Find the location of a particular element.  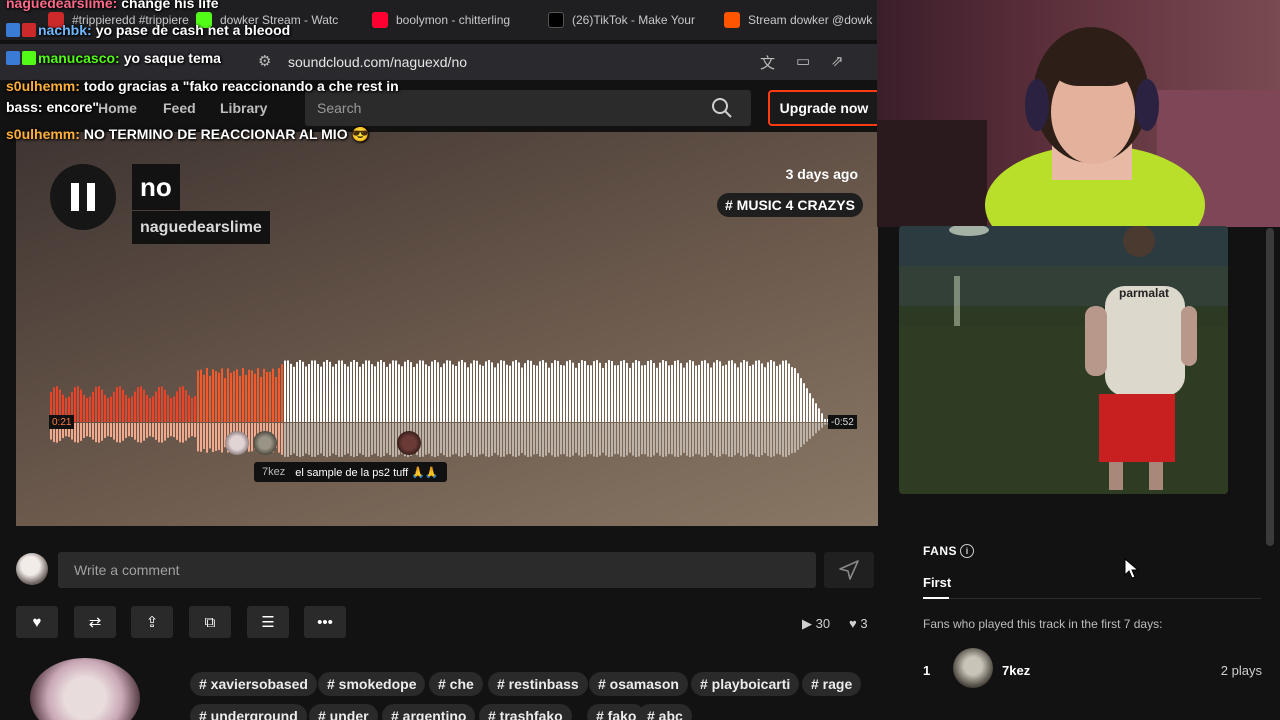

search-input is located at coordinates (528, 108).